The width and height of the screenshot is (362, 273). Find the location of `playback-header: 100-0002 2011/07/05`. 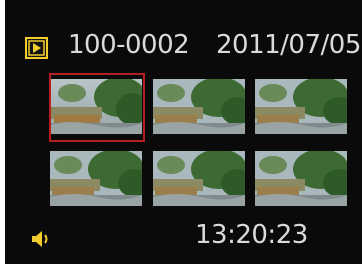

playback-header: 100-0002 2011/07/05 is located at coordinates (183, 48).